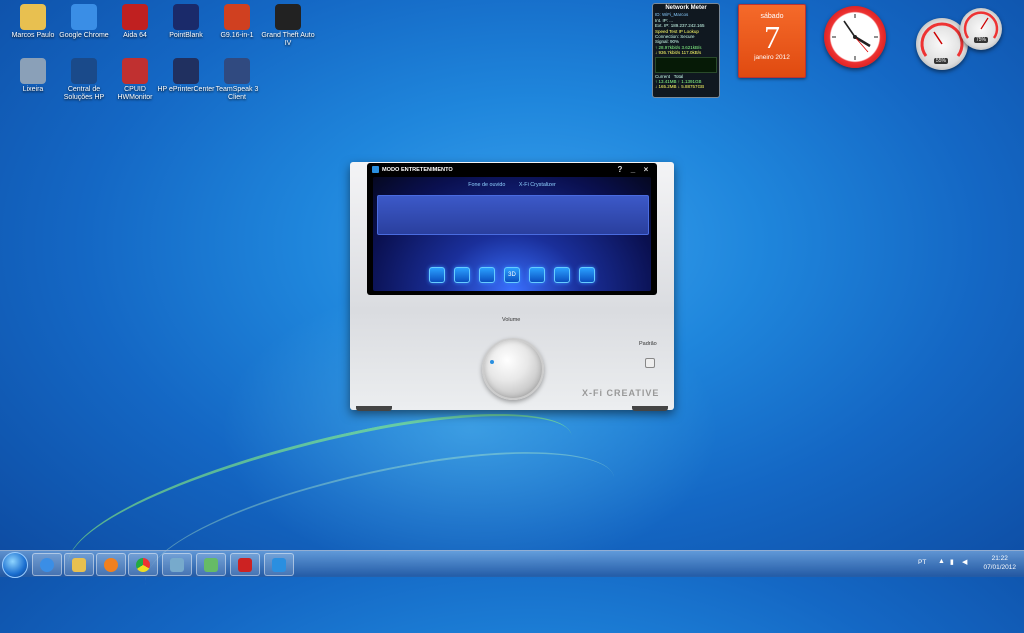 This screenshot has height=633, width=1024. What do you see at coordinates (999, 567) in the screenshot?
I see `clock-date: 07/01/2012` at bounding box center [999, 567].